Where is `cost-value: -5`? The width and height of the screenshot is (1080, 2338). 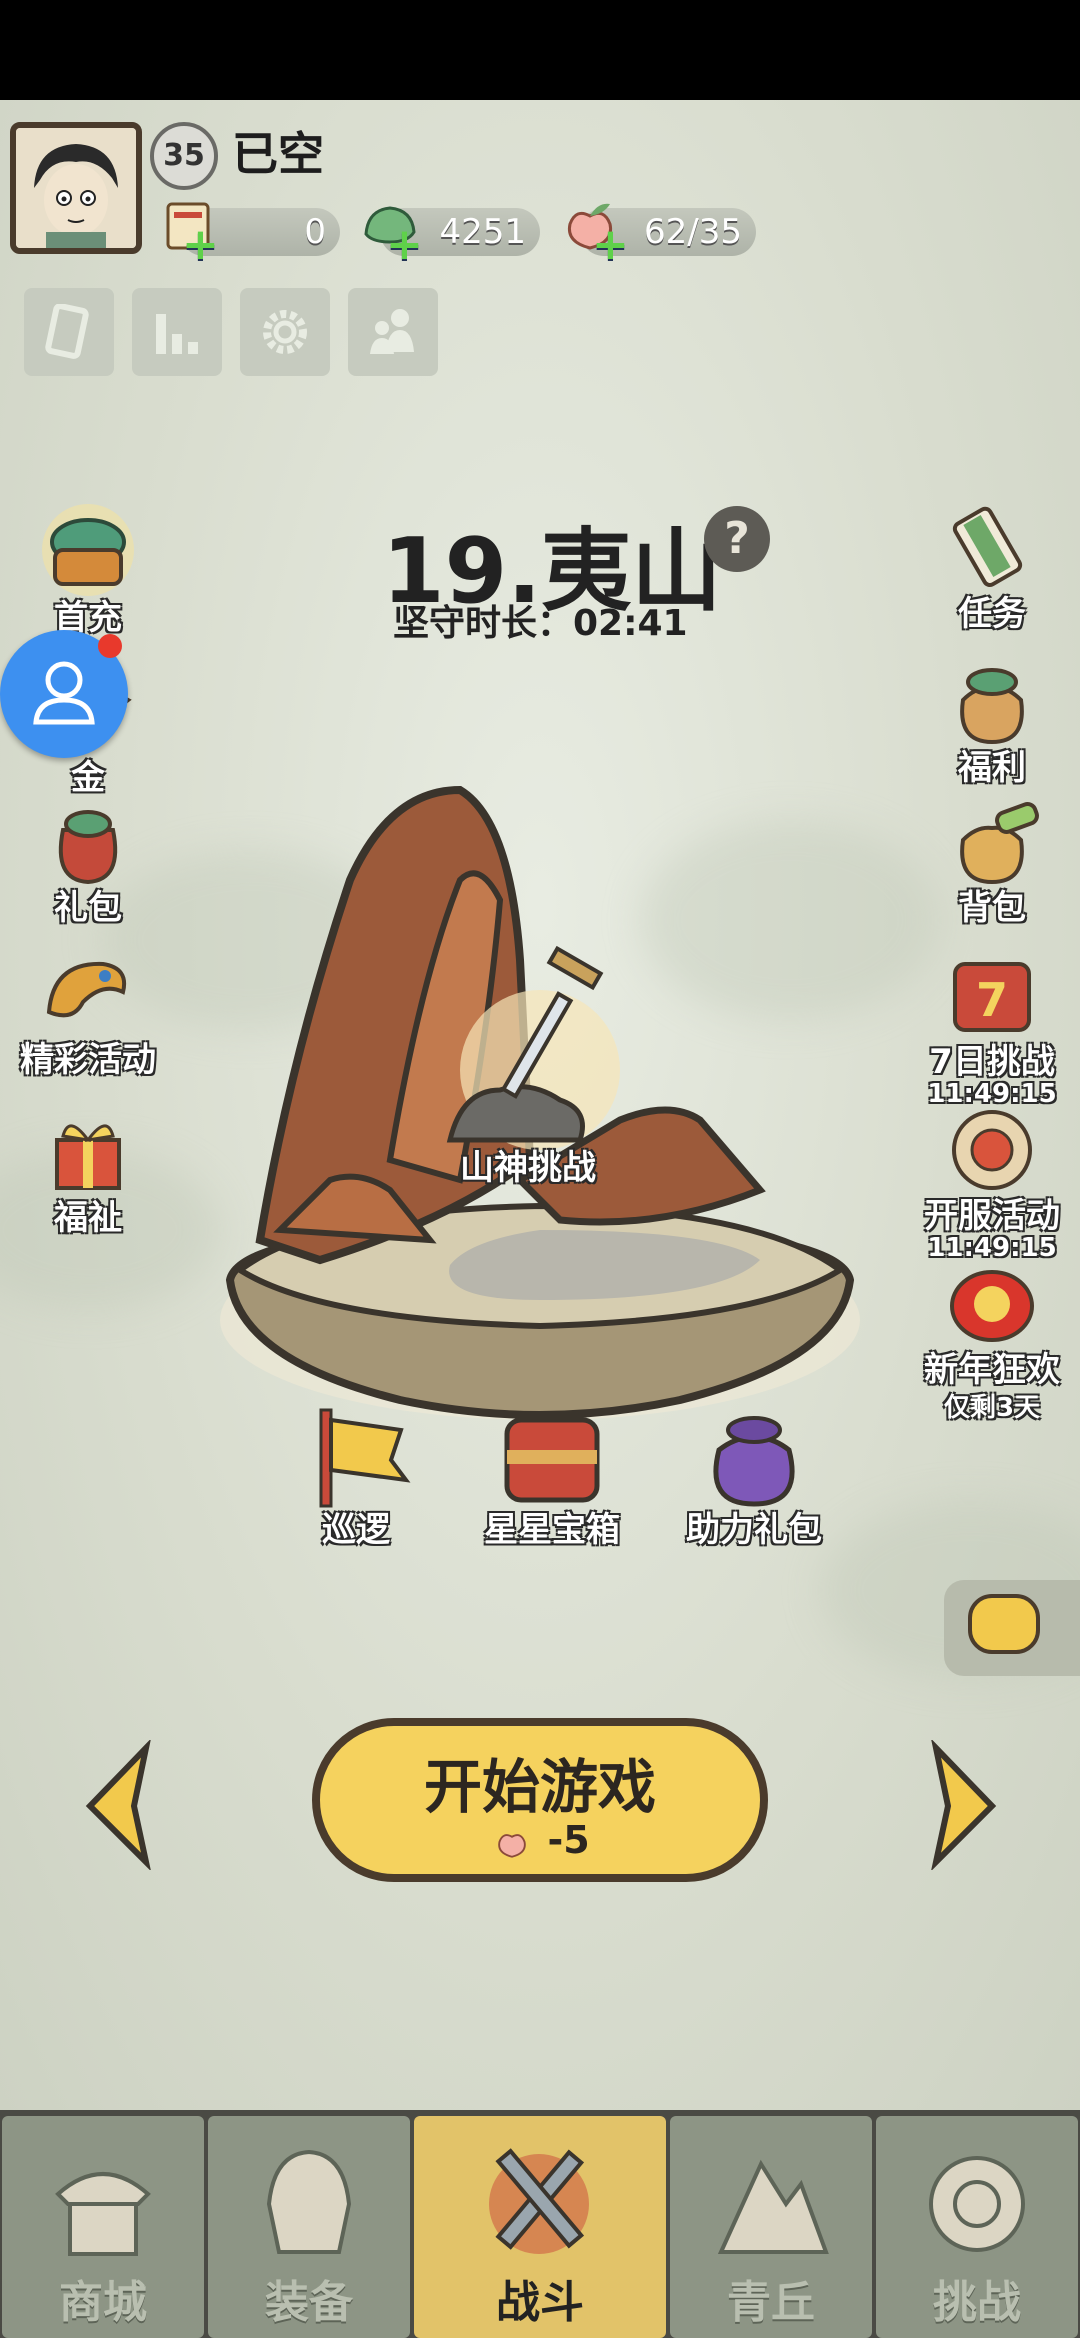
cost-value: -5 is located at coordinates (568, 1840).